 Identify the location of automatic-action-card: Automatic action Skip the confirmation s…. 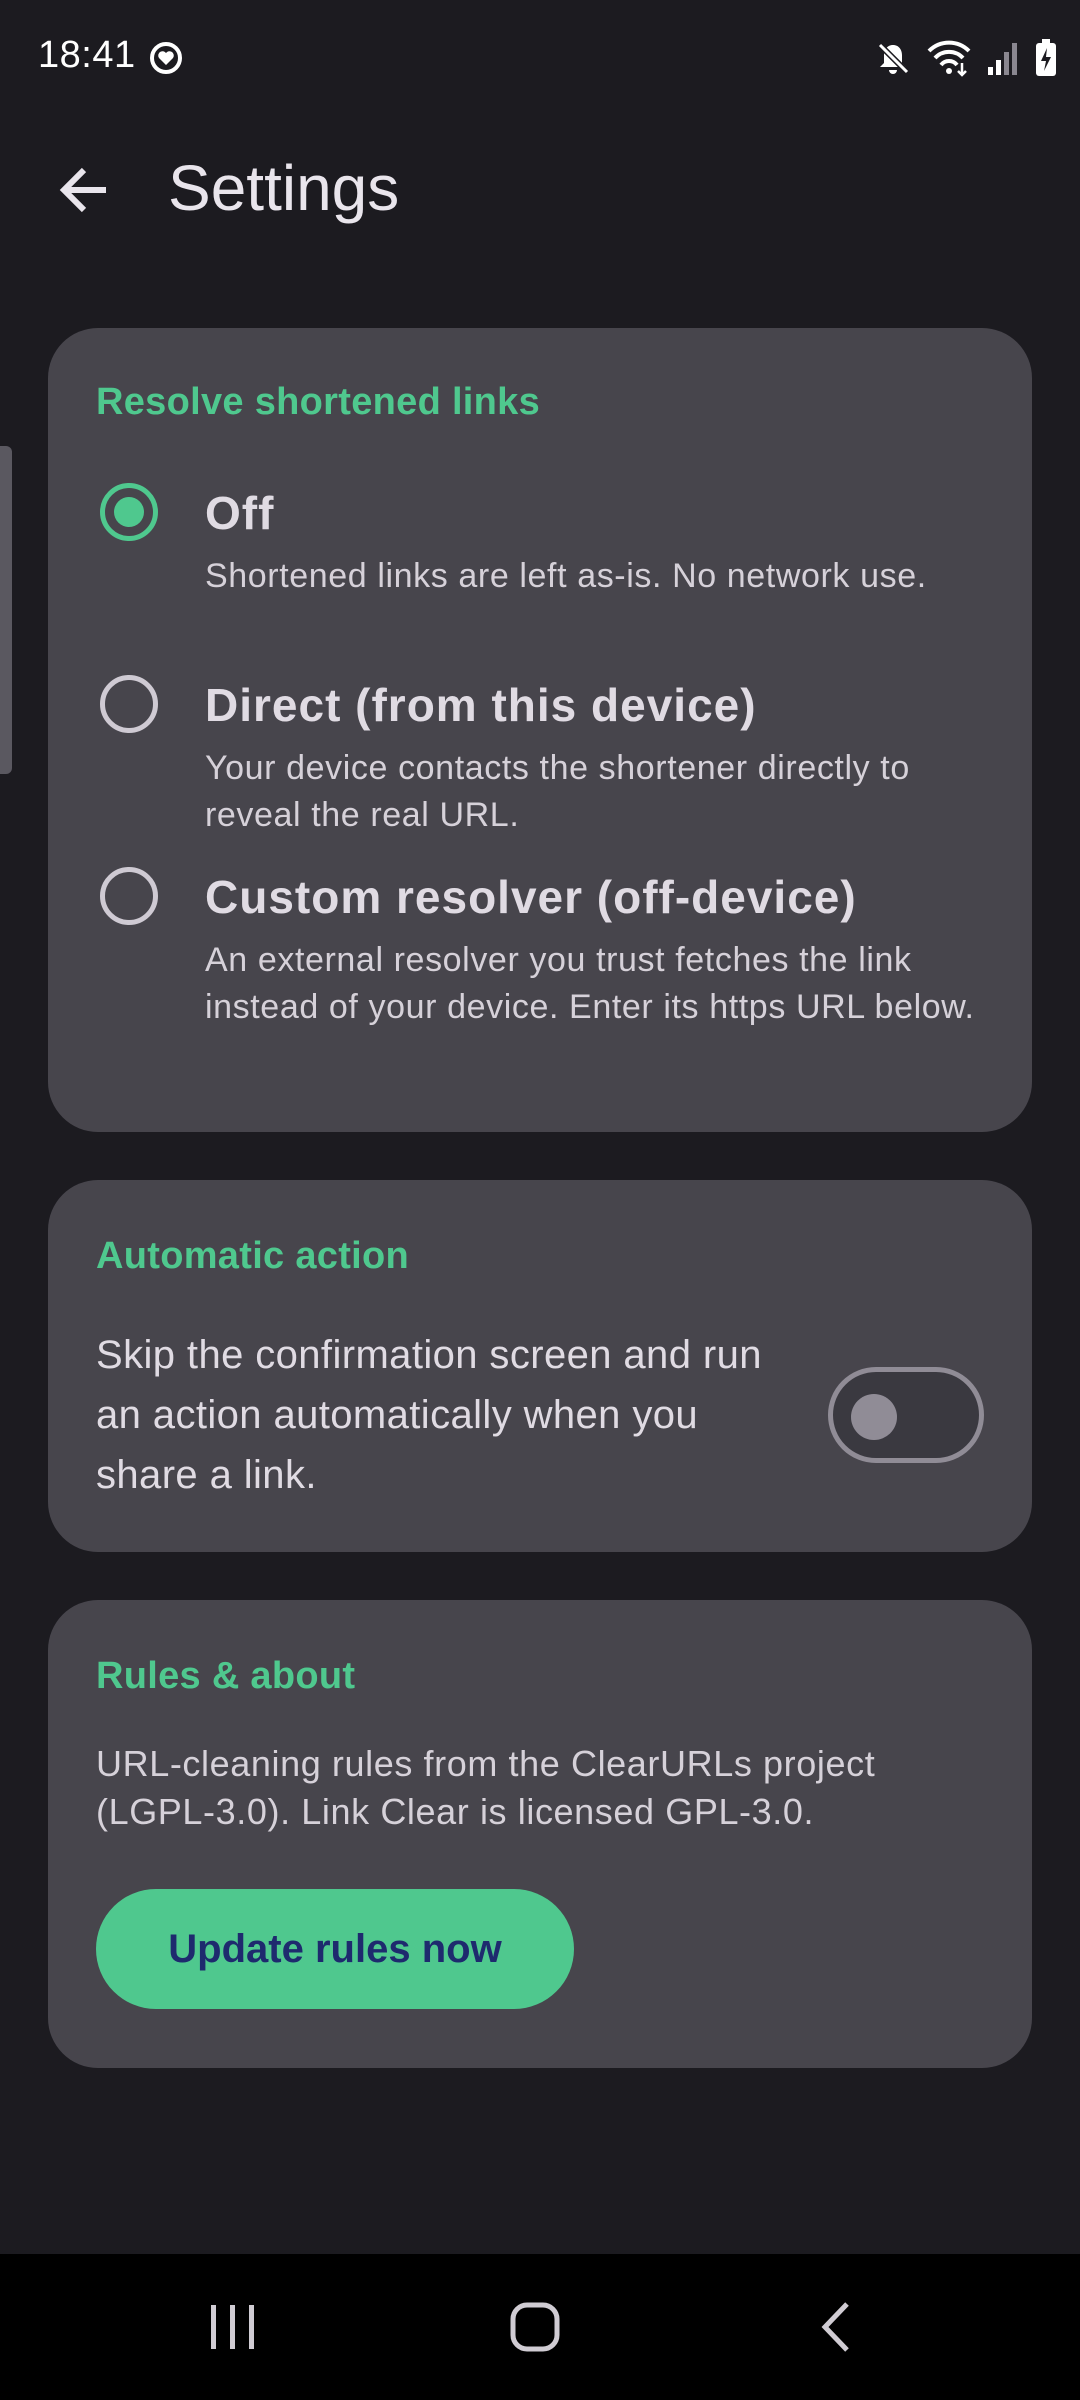
(540, 1366).